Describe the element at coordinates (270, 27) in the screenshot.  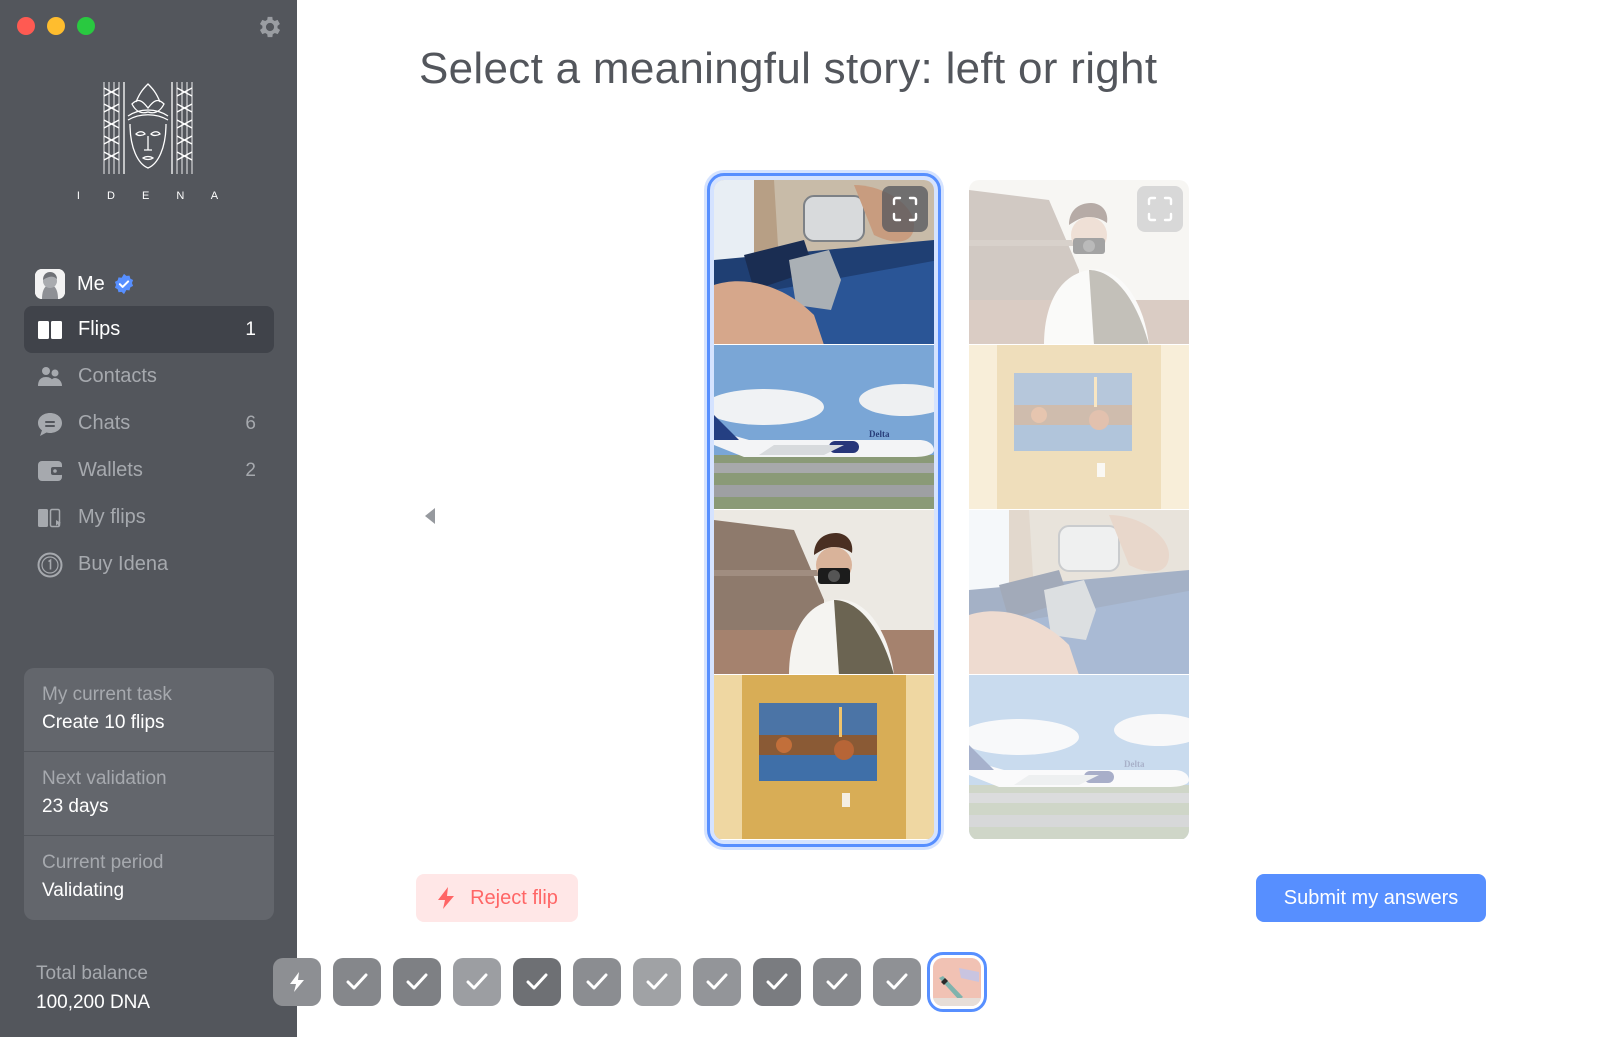
I see `gear-icon` at that location.